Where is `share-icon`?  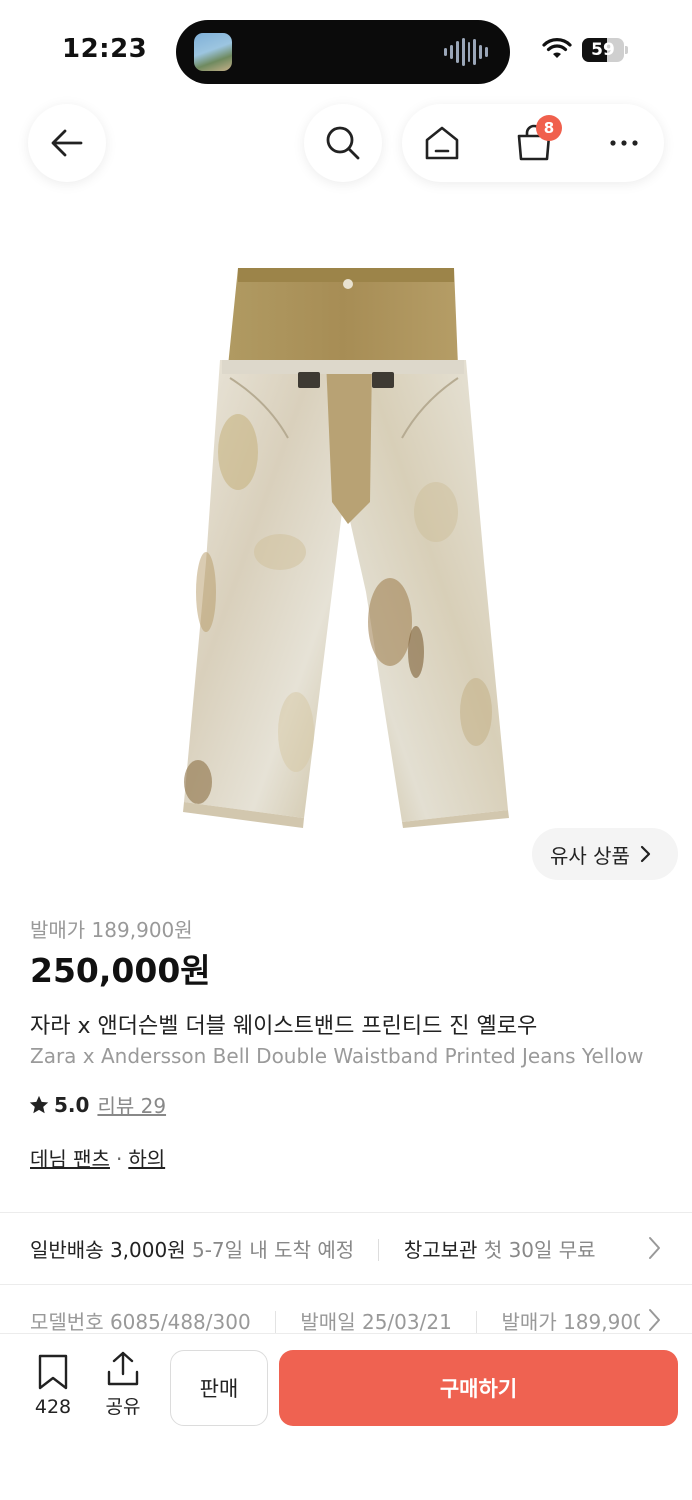 share-icon is located at coordinates (123, 1368).